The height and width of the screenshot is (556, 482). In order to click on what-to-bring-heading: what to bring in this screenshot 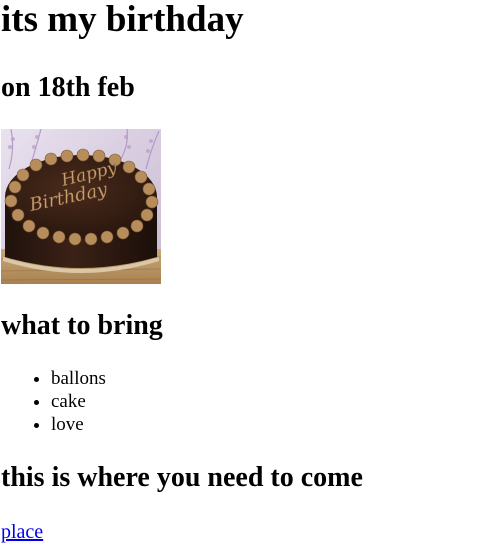, I will do `click(82, 325)`.